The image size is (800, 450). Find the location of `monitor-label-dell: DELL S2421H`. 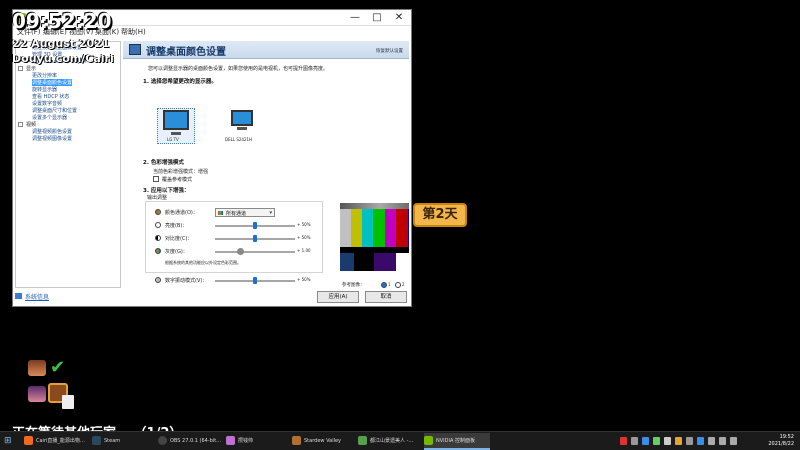

monitor-label-dell: DELL S2421H is located at coordinates (239, 139).